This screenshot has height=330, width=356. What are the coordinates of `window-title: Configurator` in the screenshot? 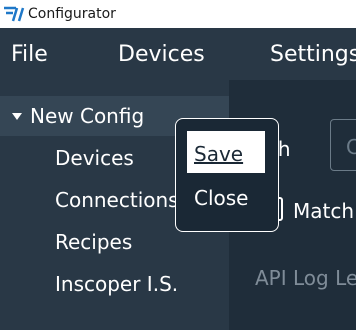 It's located at (72, 14).